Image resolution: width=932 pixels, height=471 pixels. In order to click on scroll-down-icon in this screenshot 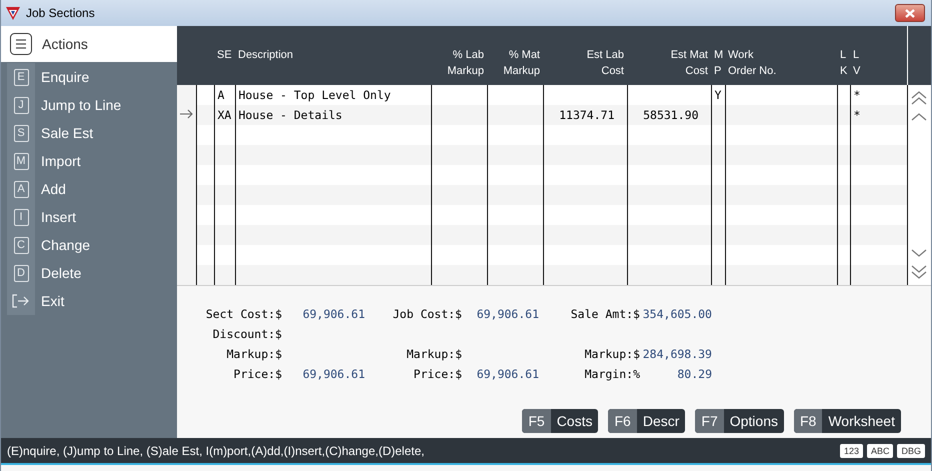, I will do `click(919, 253)`.